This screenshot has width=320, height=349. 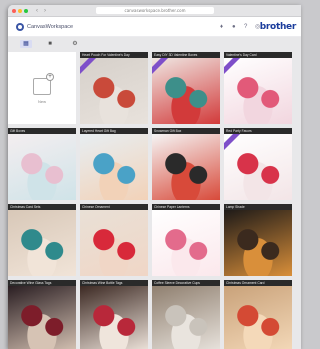 What do you see at coordinates (50, 44) in the screenshot?
I see `category-icon: ■` at bounding box center [50, 44].